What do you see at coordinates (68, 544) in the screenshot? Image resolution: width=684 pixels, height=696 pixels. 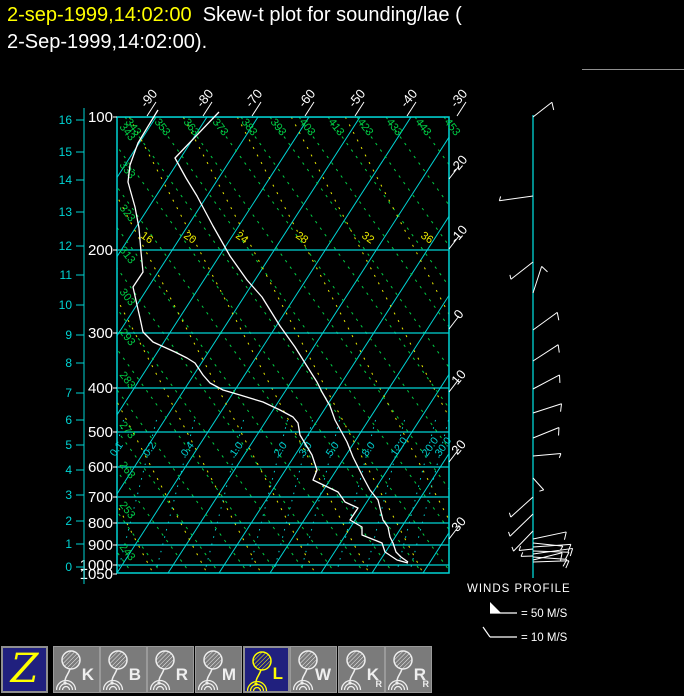 I see `height-label: 1` at bounding box center [68, 544].